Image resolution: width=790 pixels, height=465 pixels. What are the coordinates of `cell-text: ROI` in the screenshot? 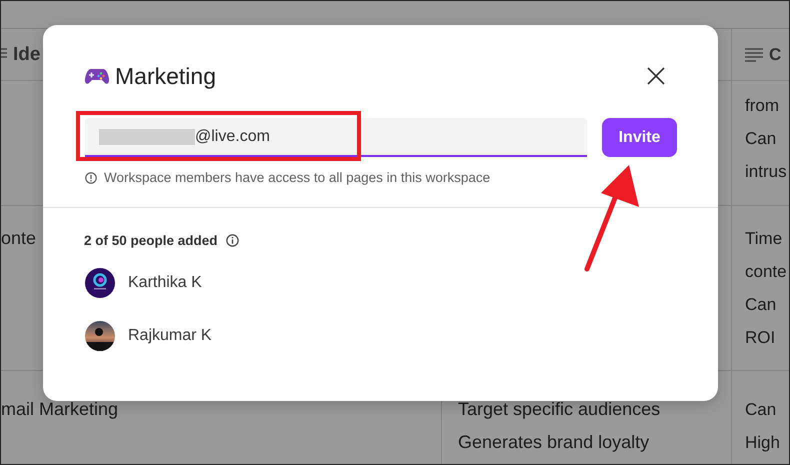 It's located at (760, 338).